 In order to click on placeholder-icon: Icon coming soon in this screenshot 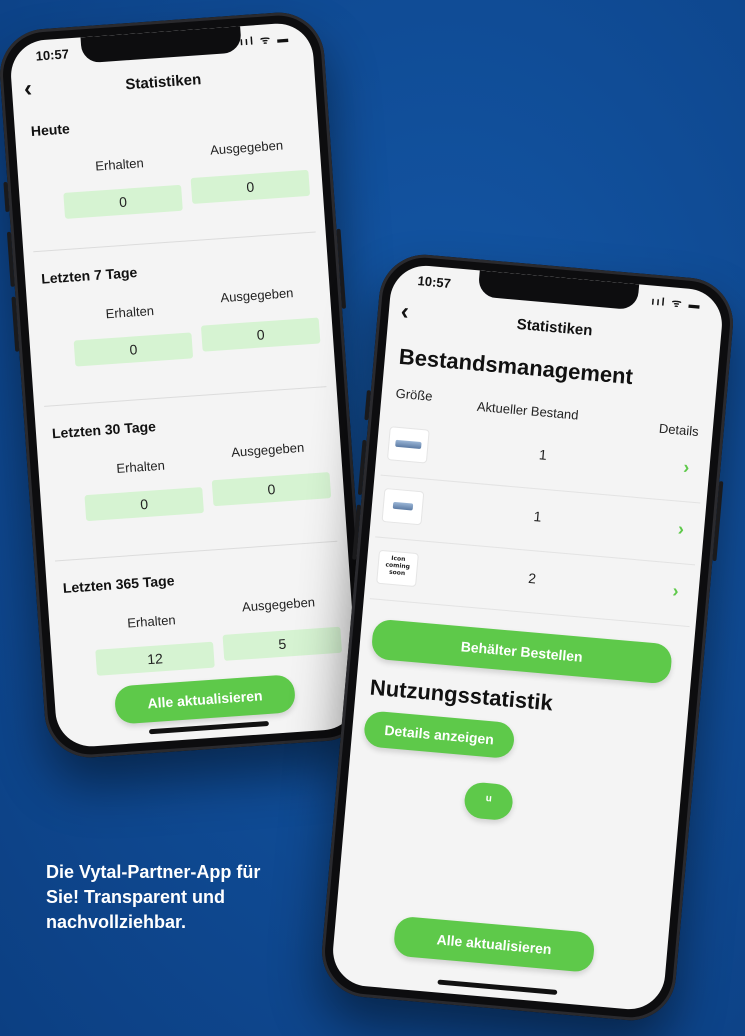, I will do `click(397, 568)`.